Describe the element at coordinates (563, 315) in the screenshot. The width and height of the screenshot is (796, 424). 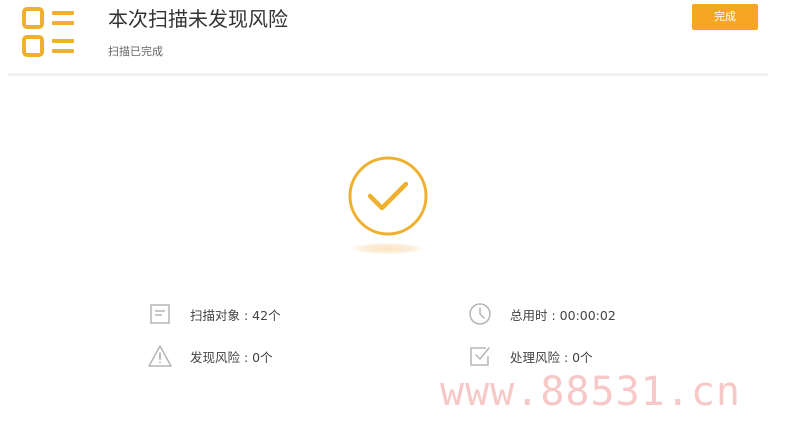
I see `stat-total-time-label: 总用时 : 00:00:02` at that location.